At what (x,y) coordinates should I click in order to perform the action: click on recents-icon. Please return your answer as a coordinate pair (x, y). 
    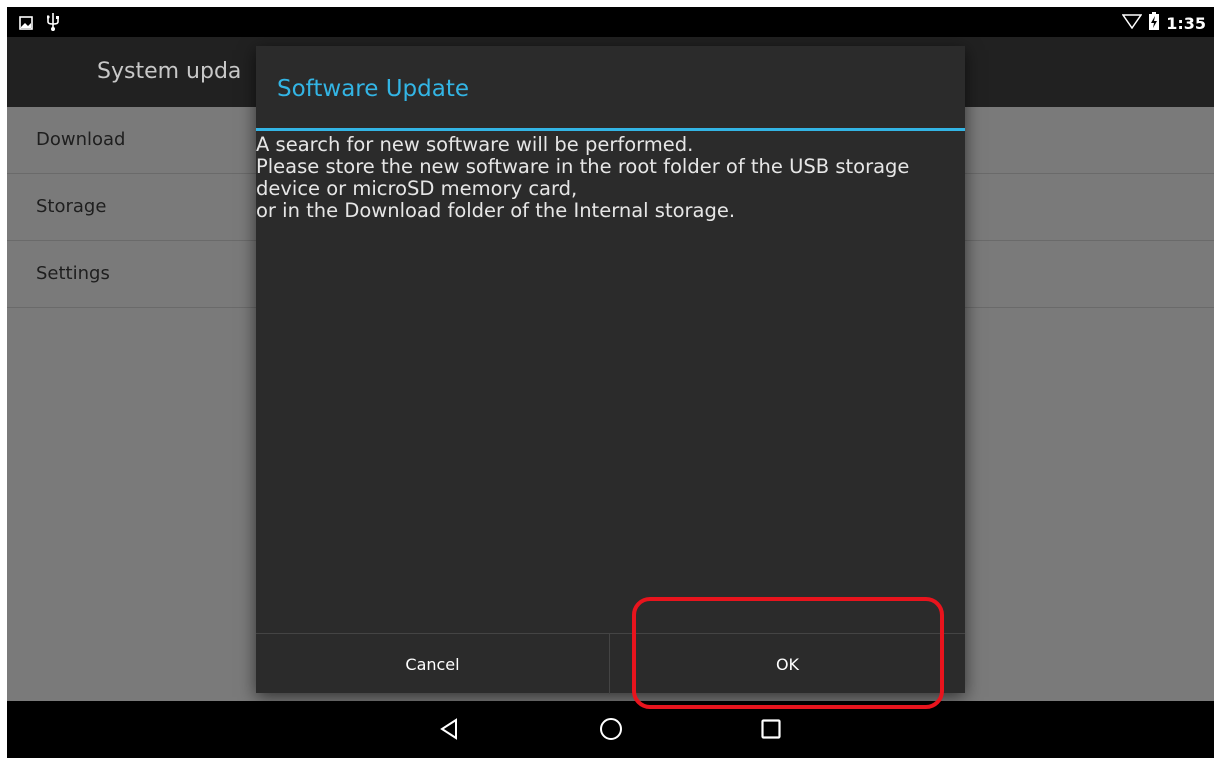
    Looking at the image, I should click on (771, 729).